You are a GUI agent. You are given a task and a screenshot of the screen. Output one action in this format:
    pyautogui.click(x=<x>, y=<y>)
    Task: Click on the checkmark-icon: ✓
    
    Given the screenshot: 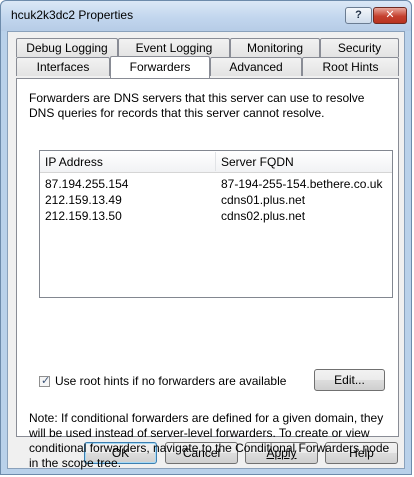 What is the action you would take?
    pyautogui.click(x=46, y=381)
    